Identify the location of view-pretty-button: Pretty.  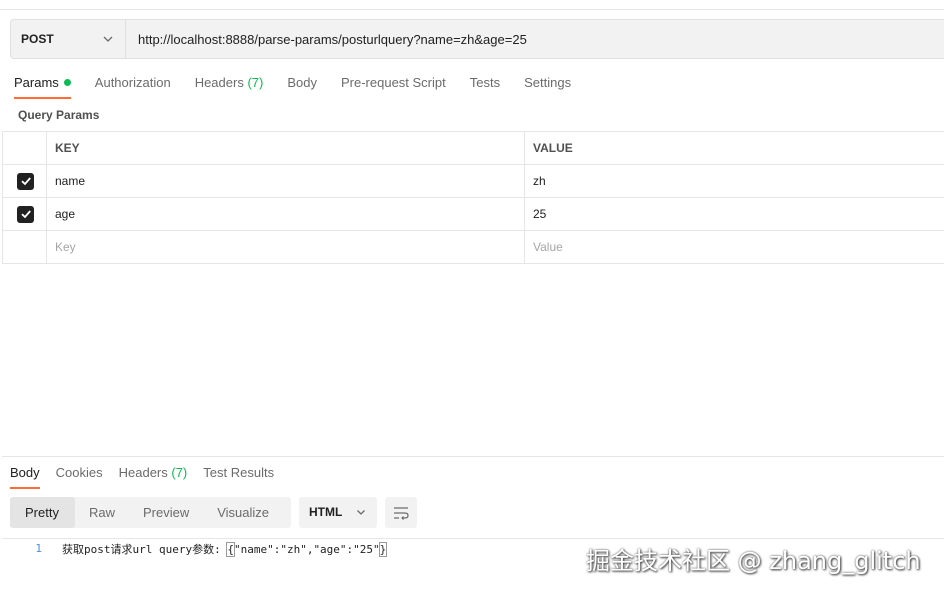
(42, 512).